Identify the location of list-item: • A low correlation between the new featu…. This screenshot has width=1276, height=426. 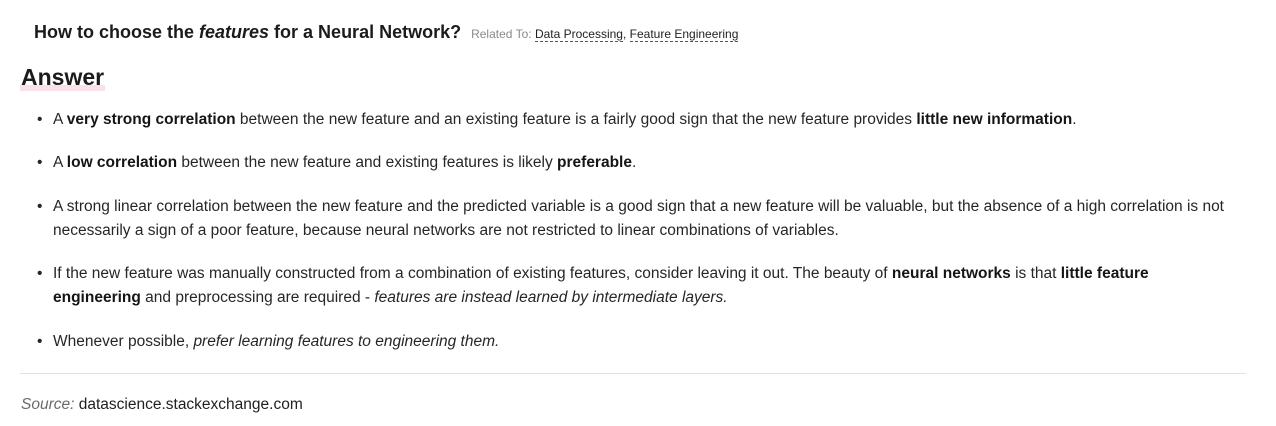
(635, 163).